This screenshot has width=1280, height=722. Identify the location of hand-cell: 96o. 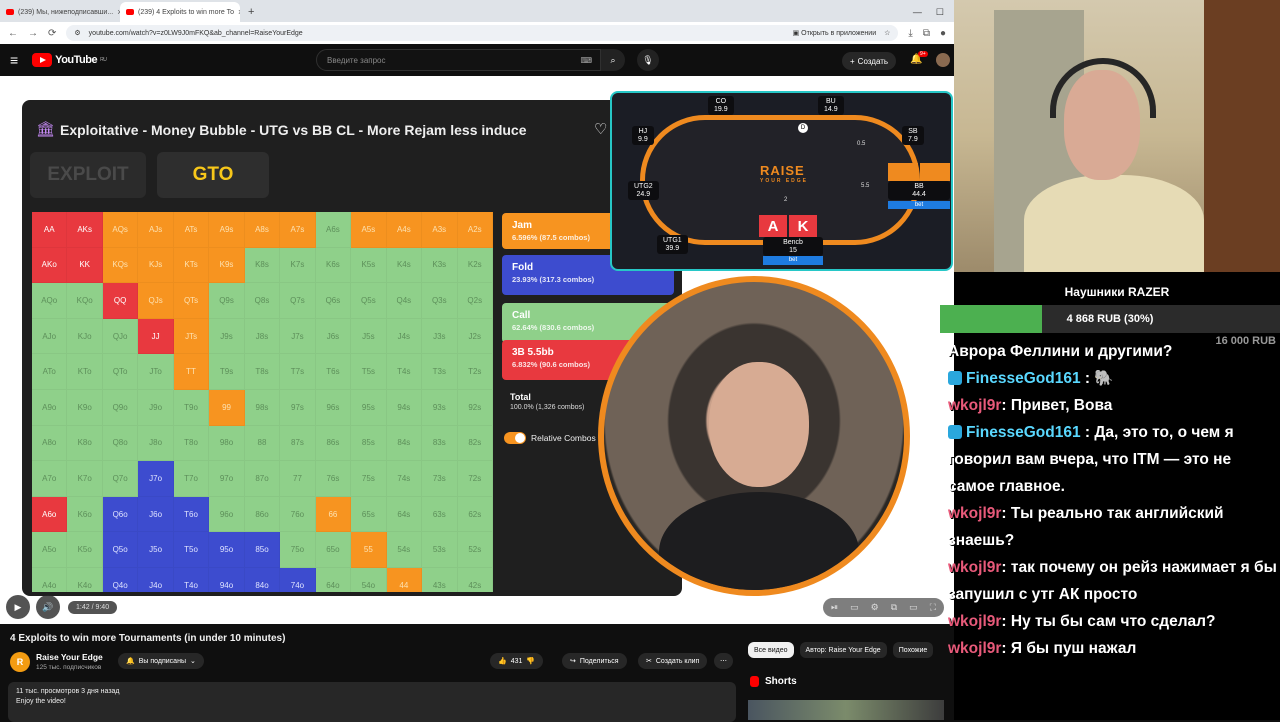
(227, 514).